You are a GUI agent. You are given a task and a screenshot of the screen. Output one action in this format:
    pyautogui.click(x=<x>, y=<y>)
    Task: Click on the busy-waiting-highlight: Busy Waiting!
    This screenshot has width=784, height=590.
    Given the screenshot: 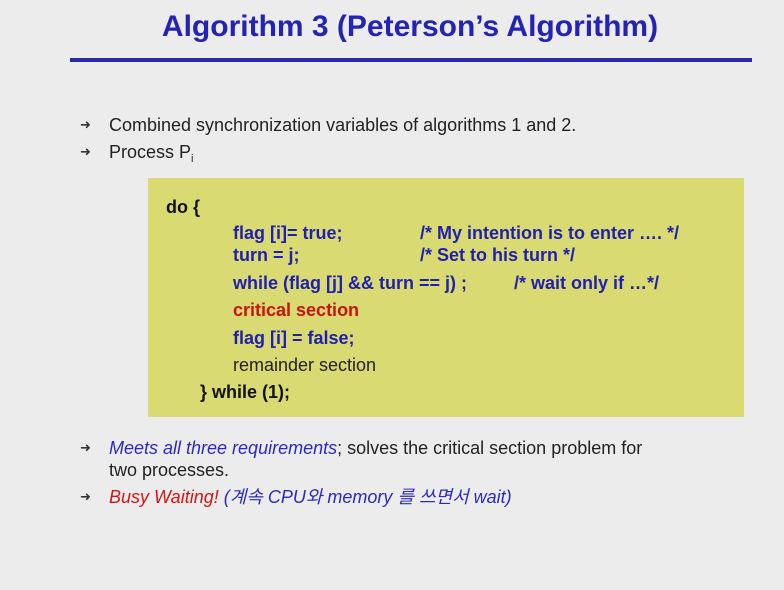 What is the action you would take?
    pyautogui.click(x=164, y=497)
    